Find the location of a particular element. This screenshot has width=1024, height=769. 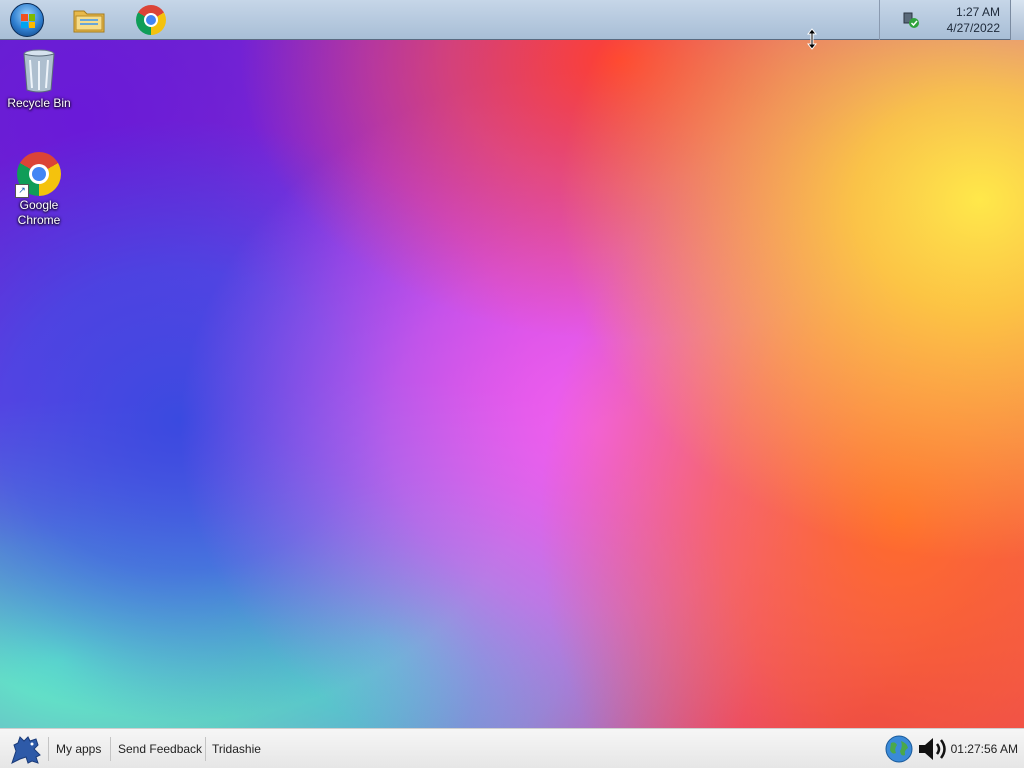

tray-clock-time: 1:27 AM is located at coordinates (978, 12).